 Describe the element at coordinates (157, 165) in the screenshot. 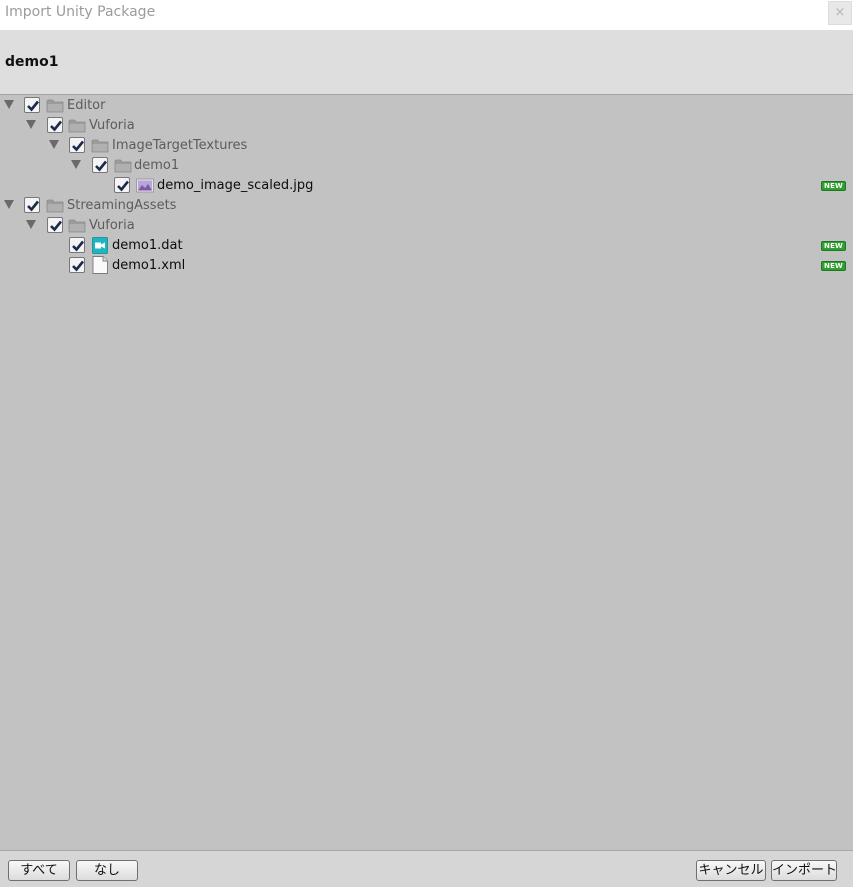

I see `tree-item-label: demo1` at that location.